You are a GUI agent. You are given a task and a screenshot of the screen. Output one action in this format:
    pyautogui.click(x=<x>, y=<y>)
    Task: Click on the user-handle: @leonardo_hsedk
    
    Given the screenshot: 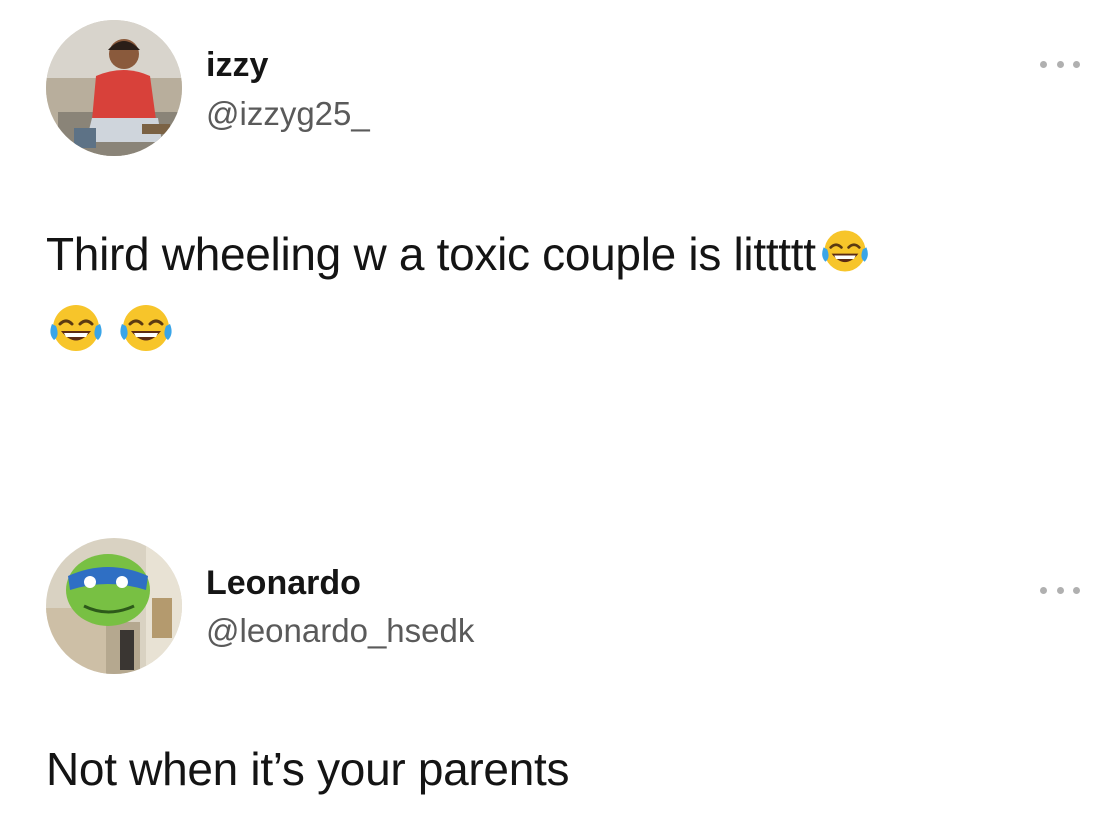 What is the action you would take?
    pyautogui.click(x=340, y=630)
    